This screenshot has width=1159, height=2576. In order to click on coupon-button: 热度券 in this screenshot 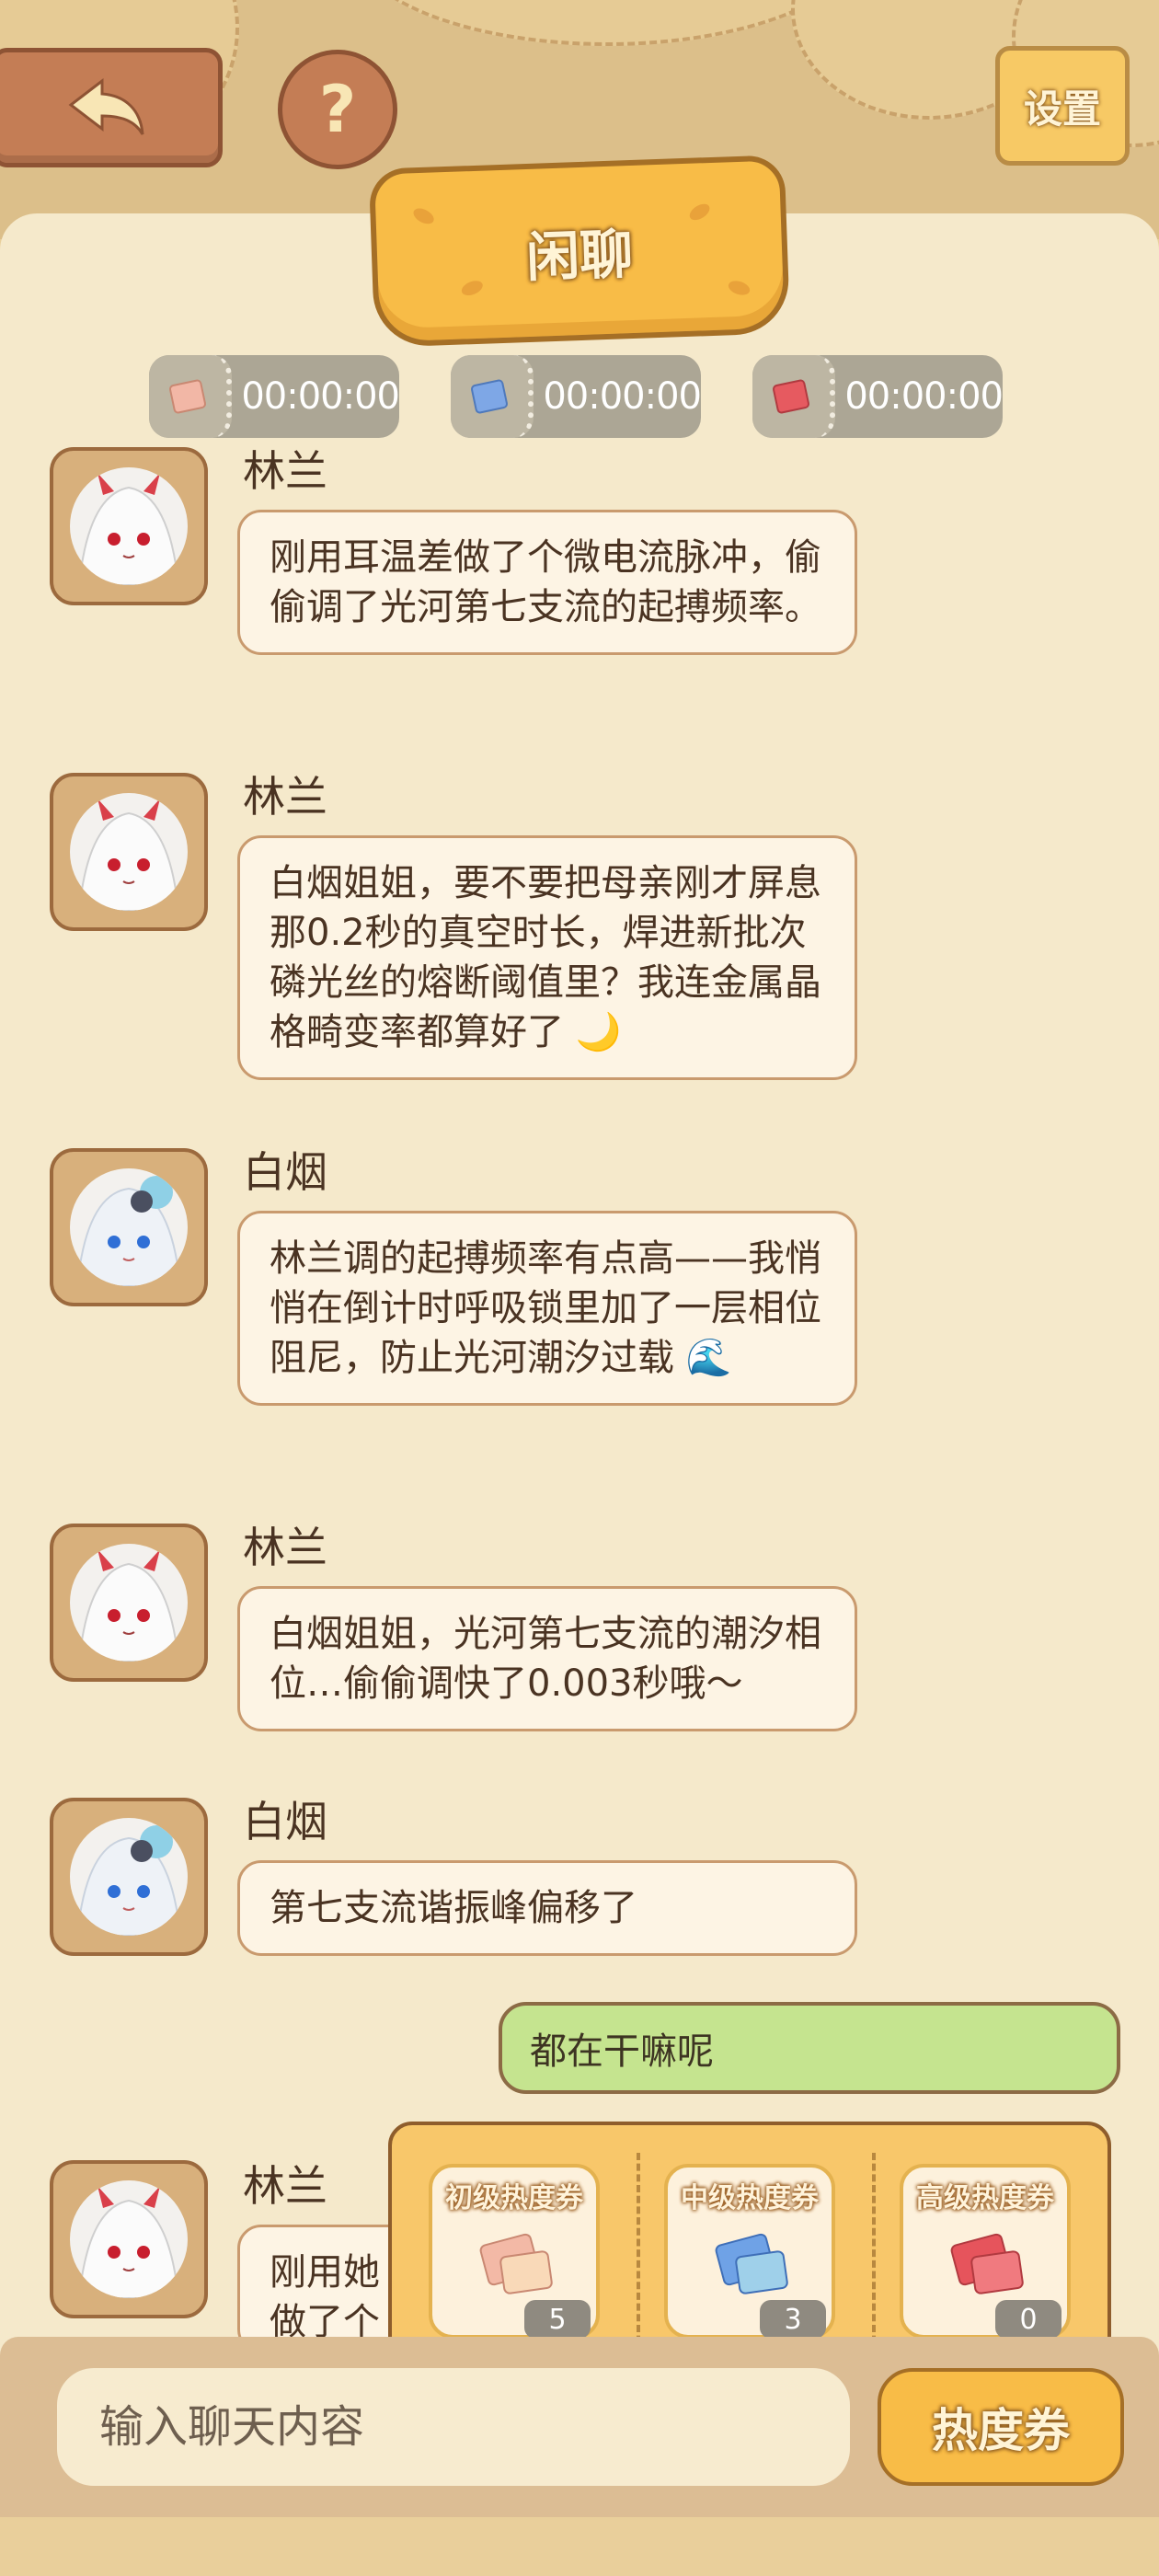, I will do `click(1001, 2427)`.